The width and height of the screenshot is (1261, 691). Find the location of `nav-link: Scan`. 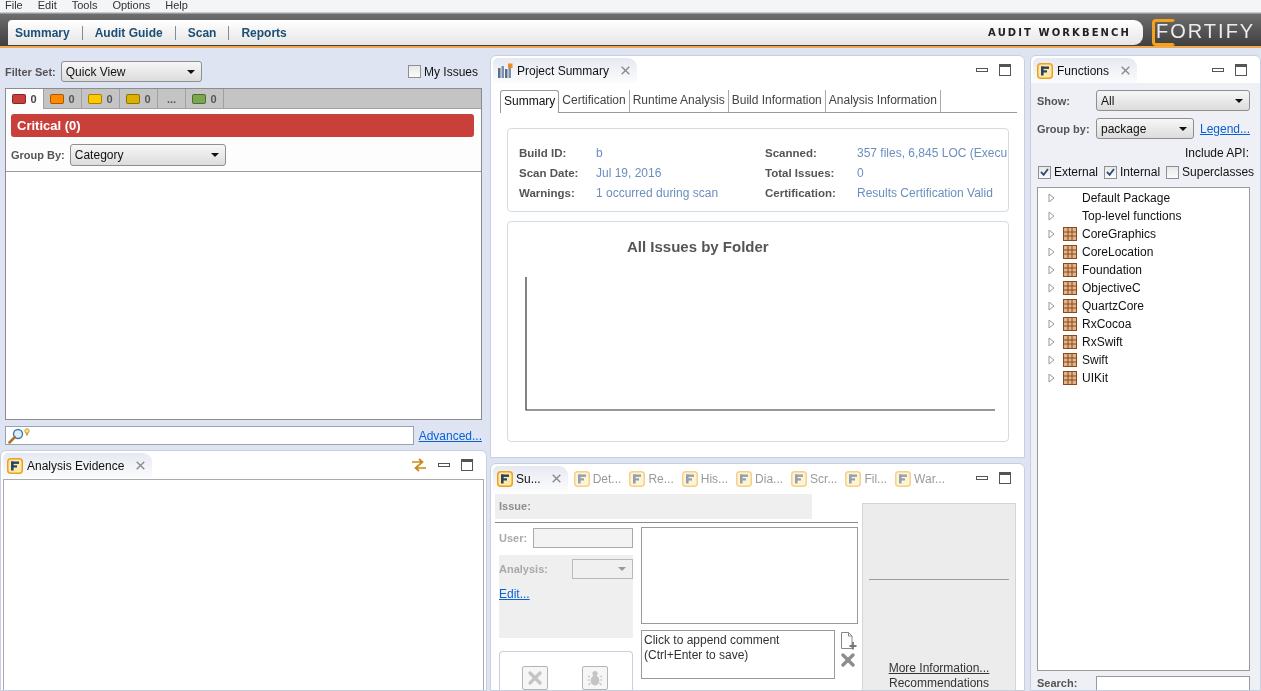

nav-link: Scan is located at coordinates (201, 32).